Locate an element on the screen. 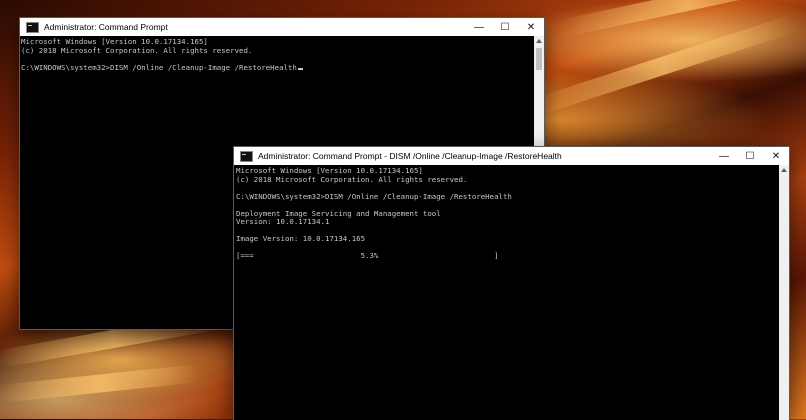 Image resolution: width=806 pixels, height=420 pixels. background-light-streak is located at coordinates (100, 383).